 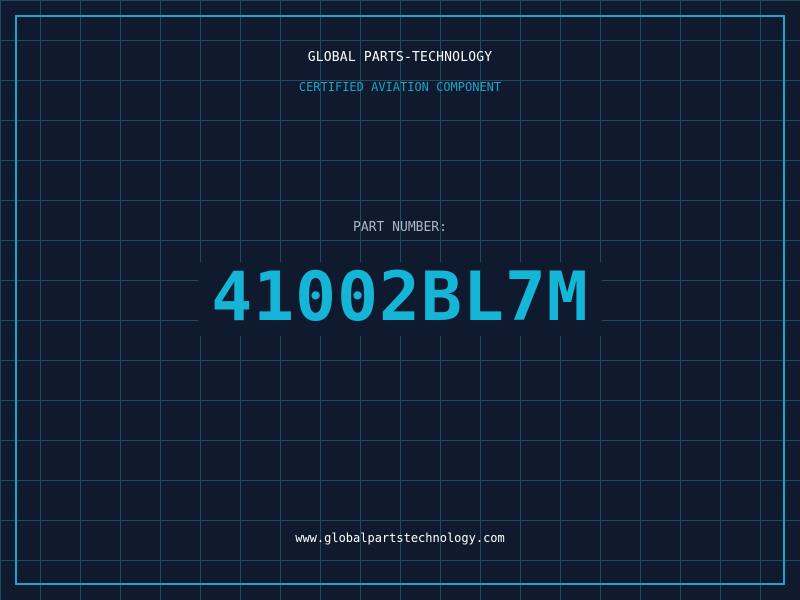 I want to click on website-url: www.globalpartstechnology.com, so click(x=400, y=538).